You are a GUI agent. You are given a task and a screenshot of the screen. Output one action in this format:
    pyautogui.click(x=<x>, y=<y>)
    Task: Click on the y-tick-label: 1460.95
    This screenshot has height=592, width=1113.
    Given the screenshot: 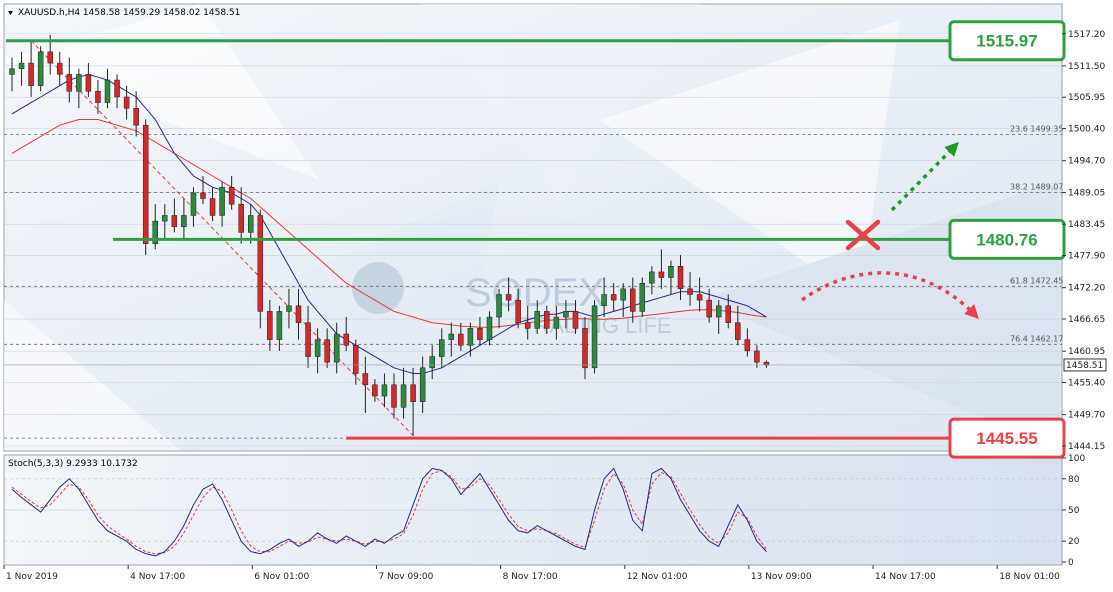 What is the action you would take?
    pyautogui.click(x=1086, y=352)
    